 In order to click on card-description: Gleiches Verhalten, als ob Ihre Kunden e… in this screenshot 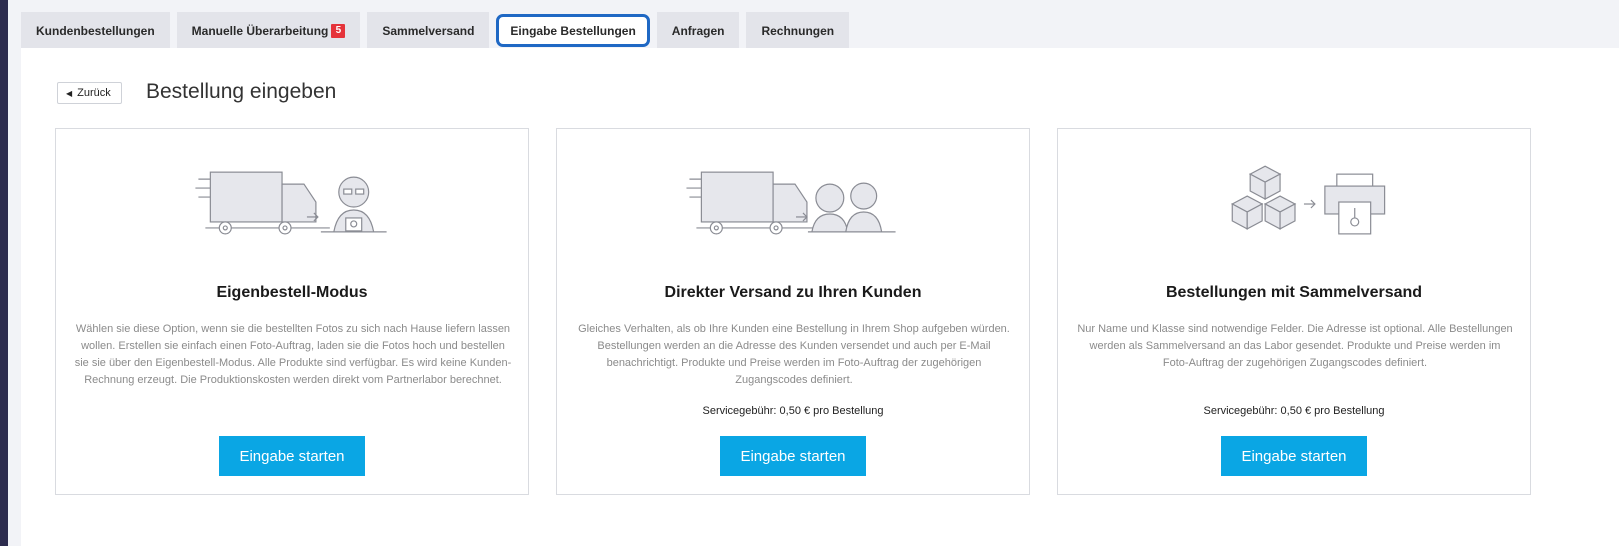, I will do `click(794, 354)`.